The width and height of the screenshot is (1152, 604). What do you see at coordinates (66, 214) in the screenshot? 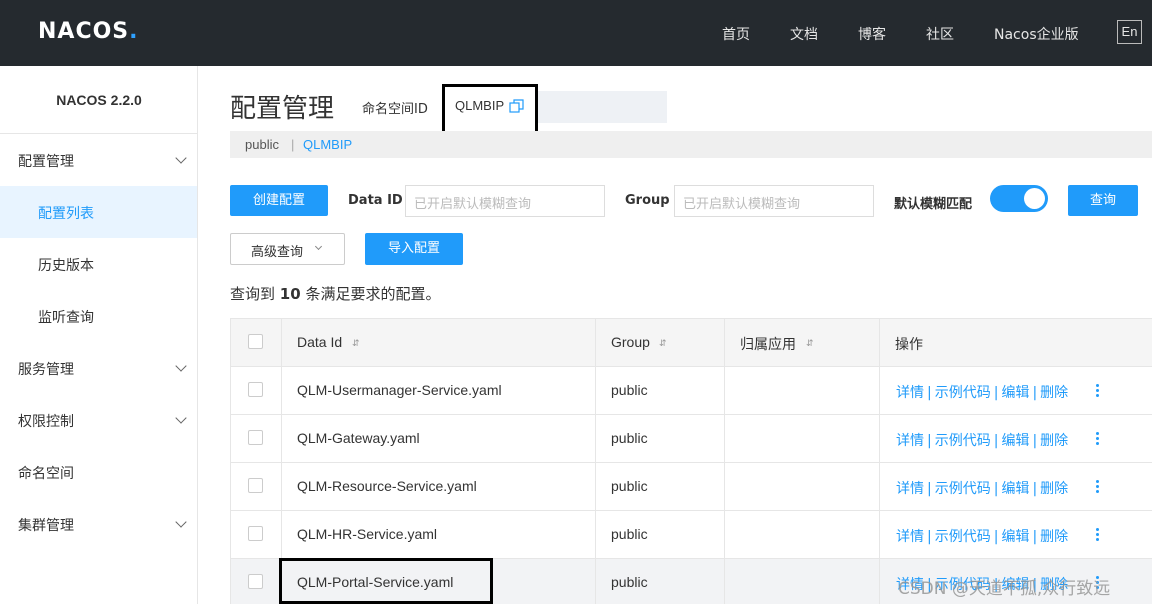
I see `sidebar-item-label: 配置列表` at bounding box center [66, 214].